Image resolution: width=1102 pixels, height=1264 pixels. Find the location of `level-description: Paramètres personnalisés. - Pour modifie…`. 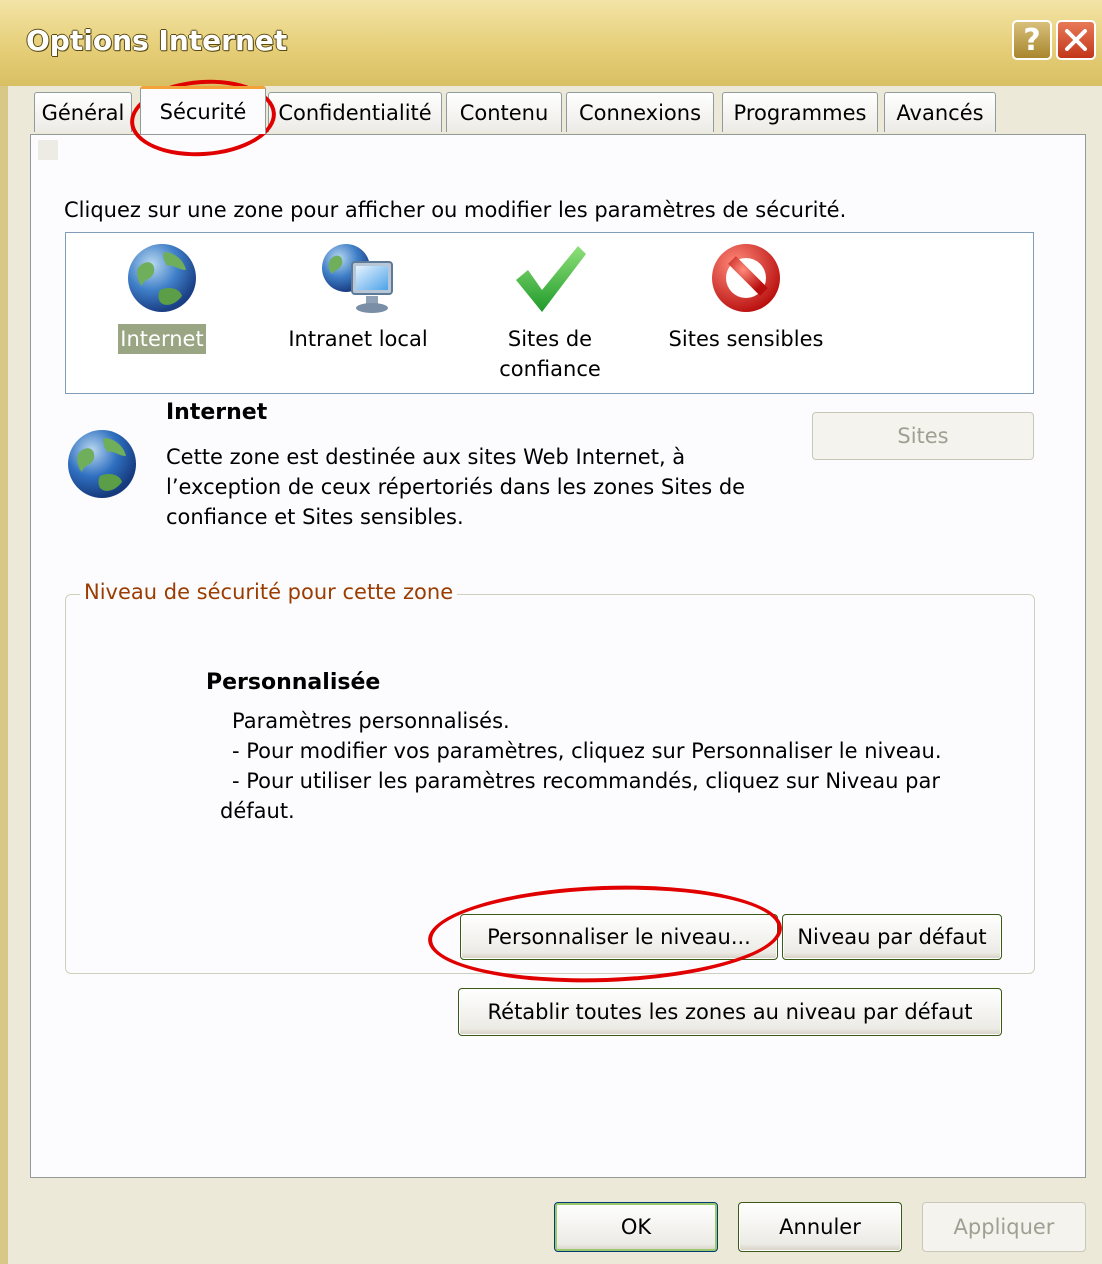

level-description: Paramètres personnalisés. - Pour modifie… is located at coordinates (606, 766).